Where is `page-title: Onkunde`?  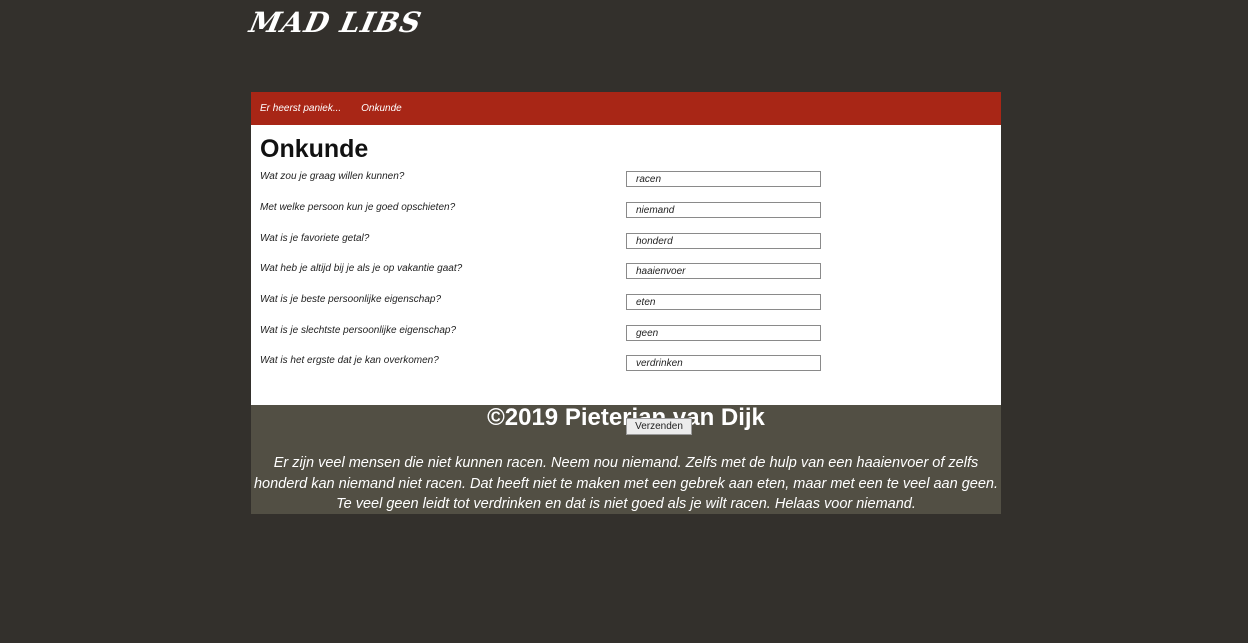
page-title: Onkunde is located at coordinates (314, 149).